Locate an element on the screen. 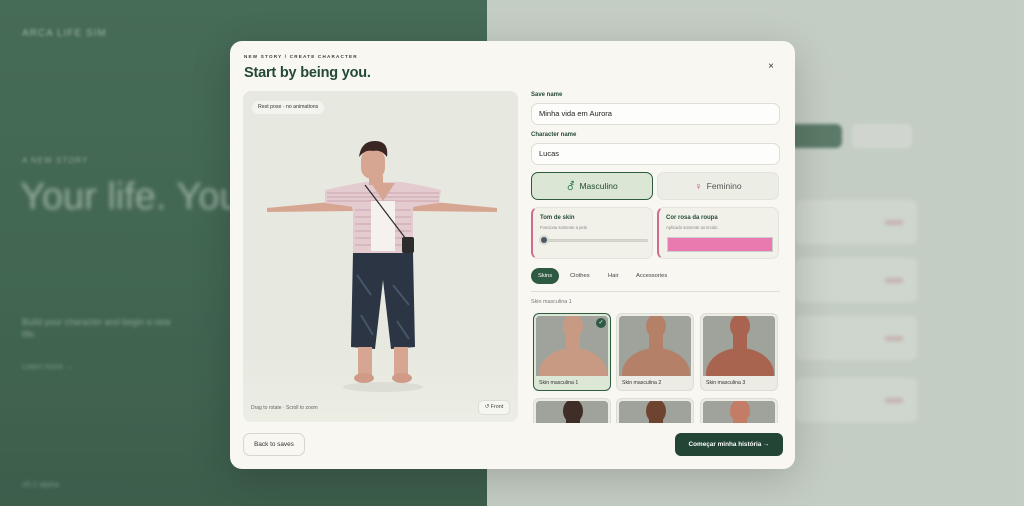  back-to-saves-button: Back to saves is located at coordinates (274, 444).